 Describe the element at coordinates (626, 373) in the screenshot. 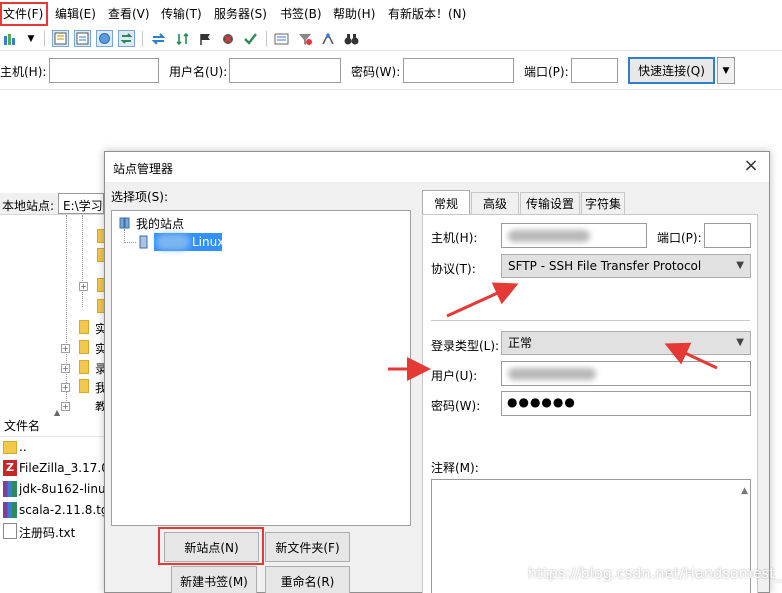

I see `user-input` at that location.